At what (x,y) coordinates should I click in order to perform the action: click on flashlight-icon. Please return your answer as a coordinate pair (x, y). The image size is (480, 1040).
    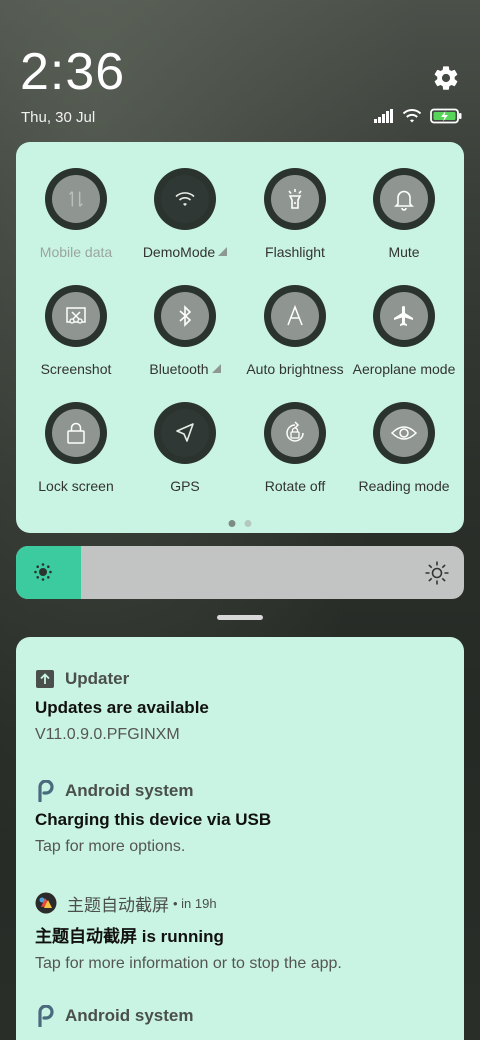
    Looking at the image, I should click on (295, 199).